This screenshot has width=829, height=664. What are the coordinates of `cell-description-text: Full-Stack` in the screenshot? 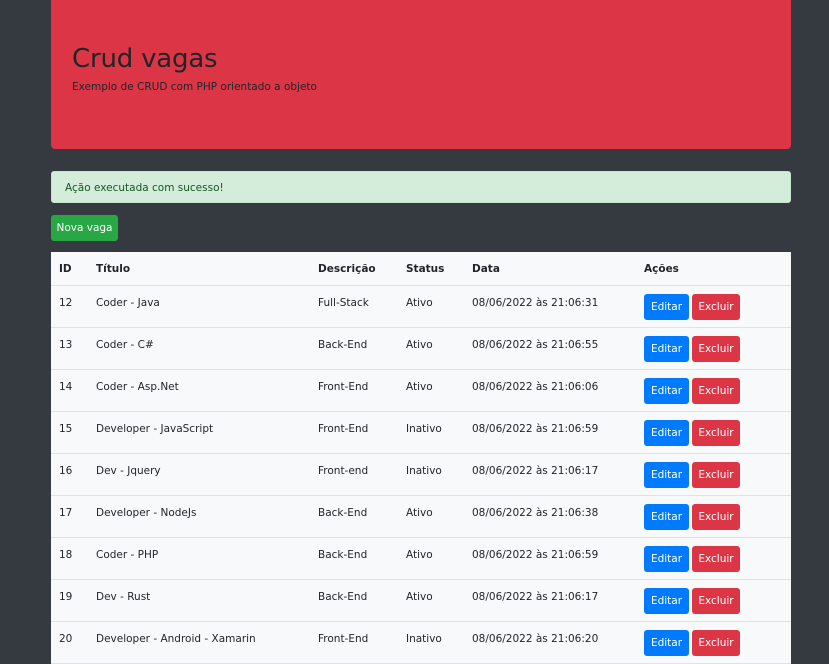 It's located at (343, 303).